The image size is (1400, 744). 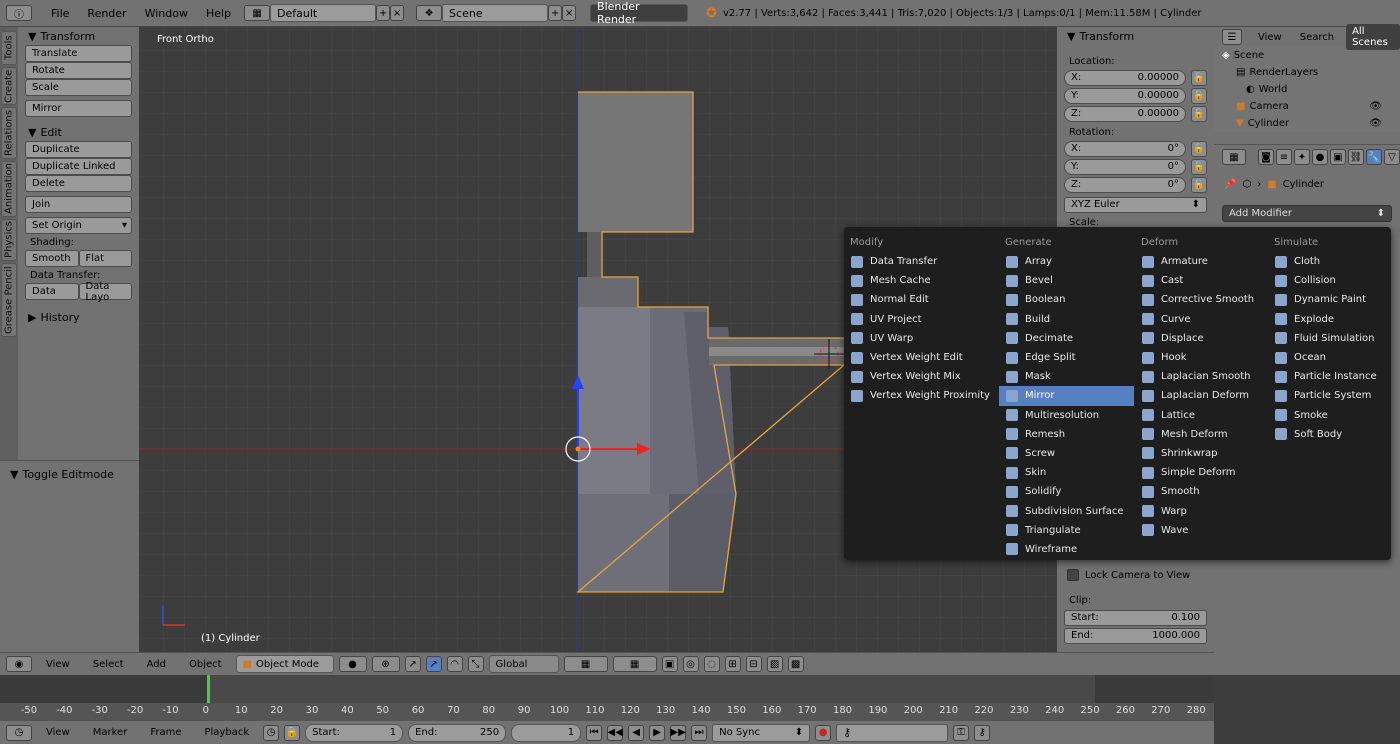 What do you see at coordinates (78, 317) in the screenshot?
I see `history-panel-header: ▶ History` at bounding box center [78, 317].